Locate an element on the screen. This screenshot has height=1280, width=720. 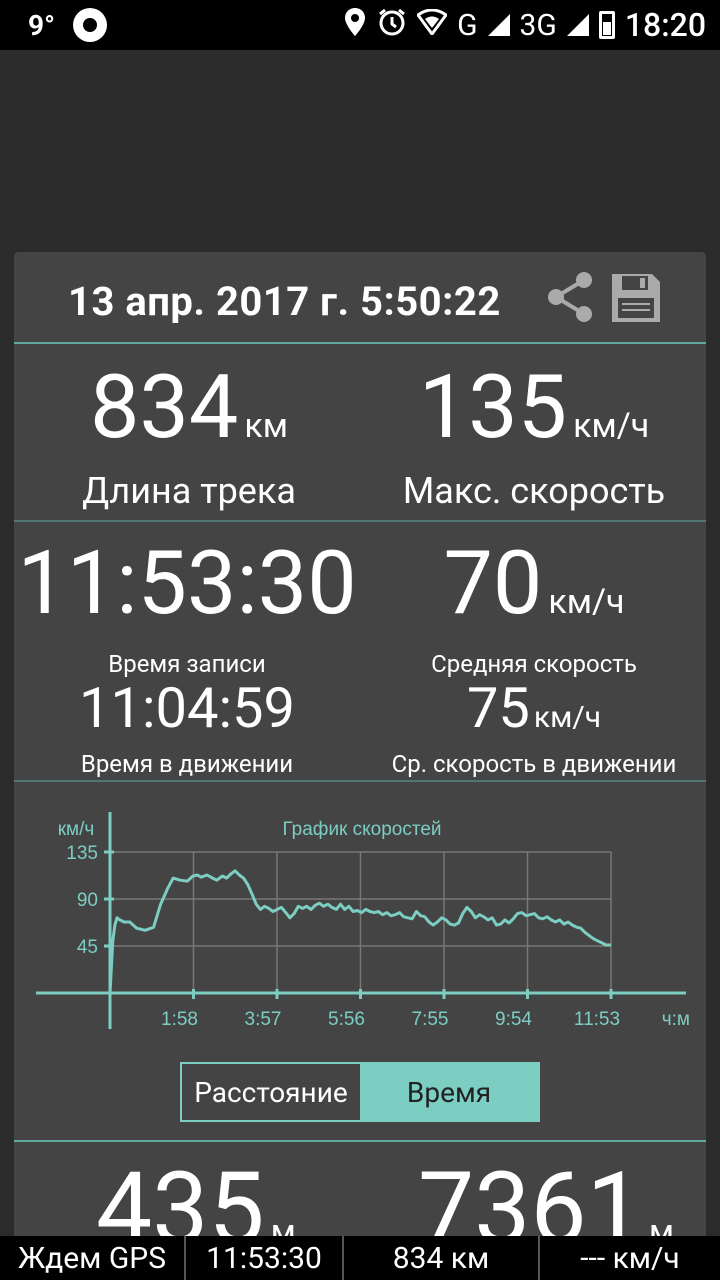
avg-moving-speed-stat: 75 км/ч Ср. скорость в движении is located at coordinates (534, 729).